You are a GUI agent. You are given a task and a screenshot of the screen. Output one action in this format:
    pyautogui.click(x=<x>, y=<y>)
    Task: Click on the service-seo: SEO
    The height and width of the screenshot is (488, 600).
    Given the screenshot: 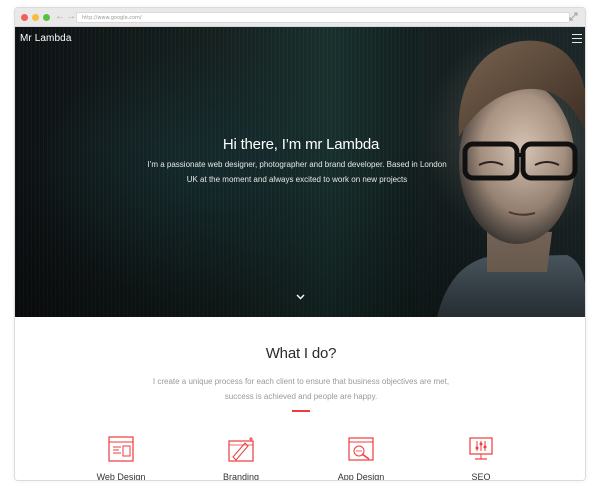 What is the action you would take?
    pyautogui.click(x=481, y=458)
    